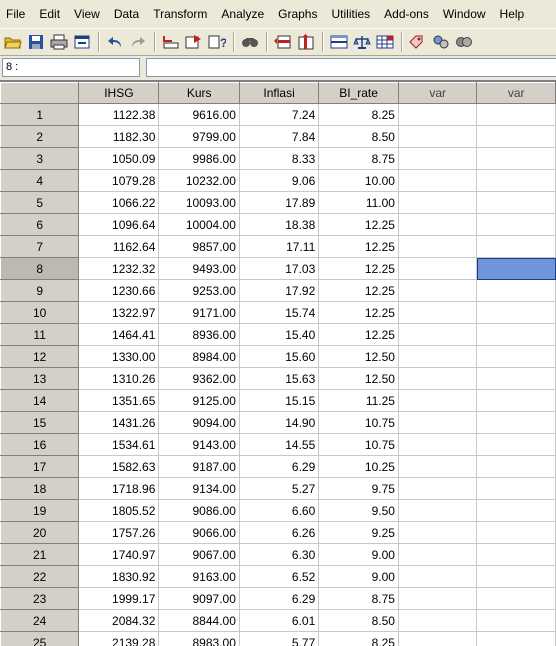  Describe the element at coordinates (13, 42) in the screenshot. I see `open-folder-icon` at that location.